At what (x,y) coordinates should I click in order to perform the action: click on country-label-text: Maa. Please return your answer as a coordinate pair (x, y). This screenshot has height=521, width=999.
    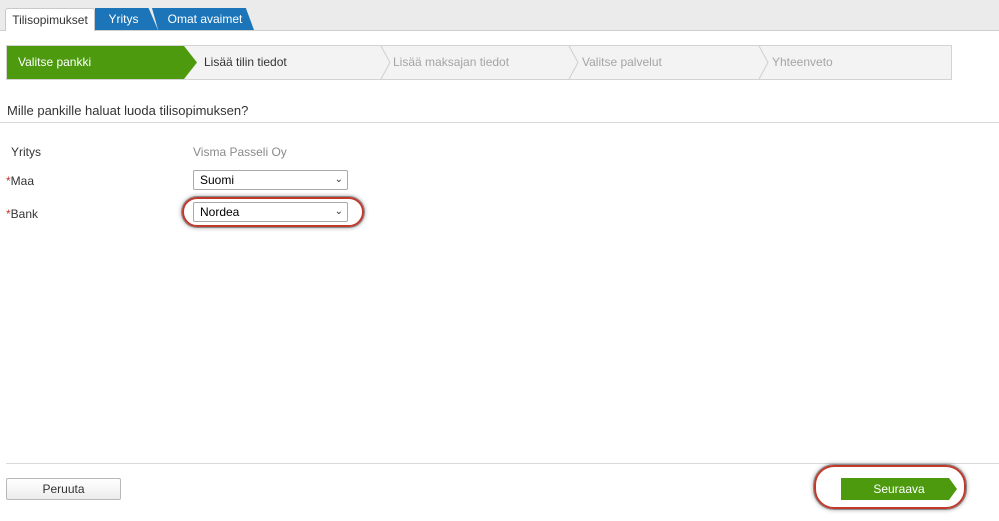
    Looking at the image, I should click on (22, 181).